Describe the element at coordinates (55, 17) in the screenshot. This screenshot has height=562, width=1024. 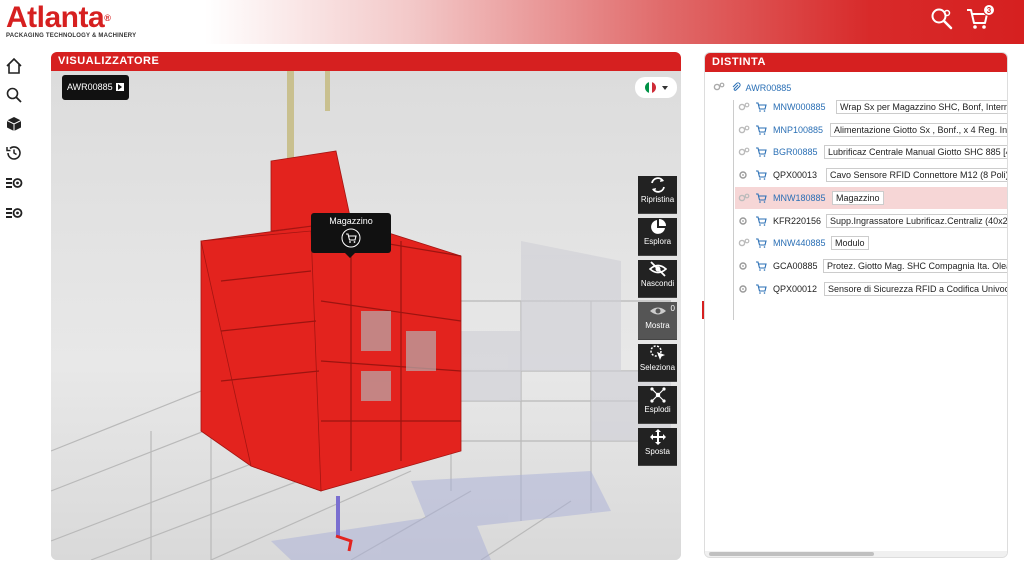
I see `brand-name: Atlanta` at that location.